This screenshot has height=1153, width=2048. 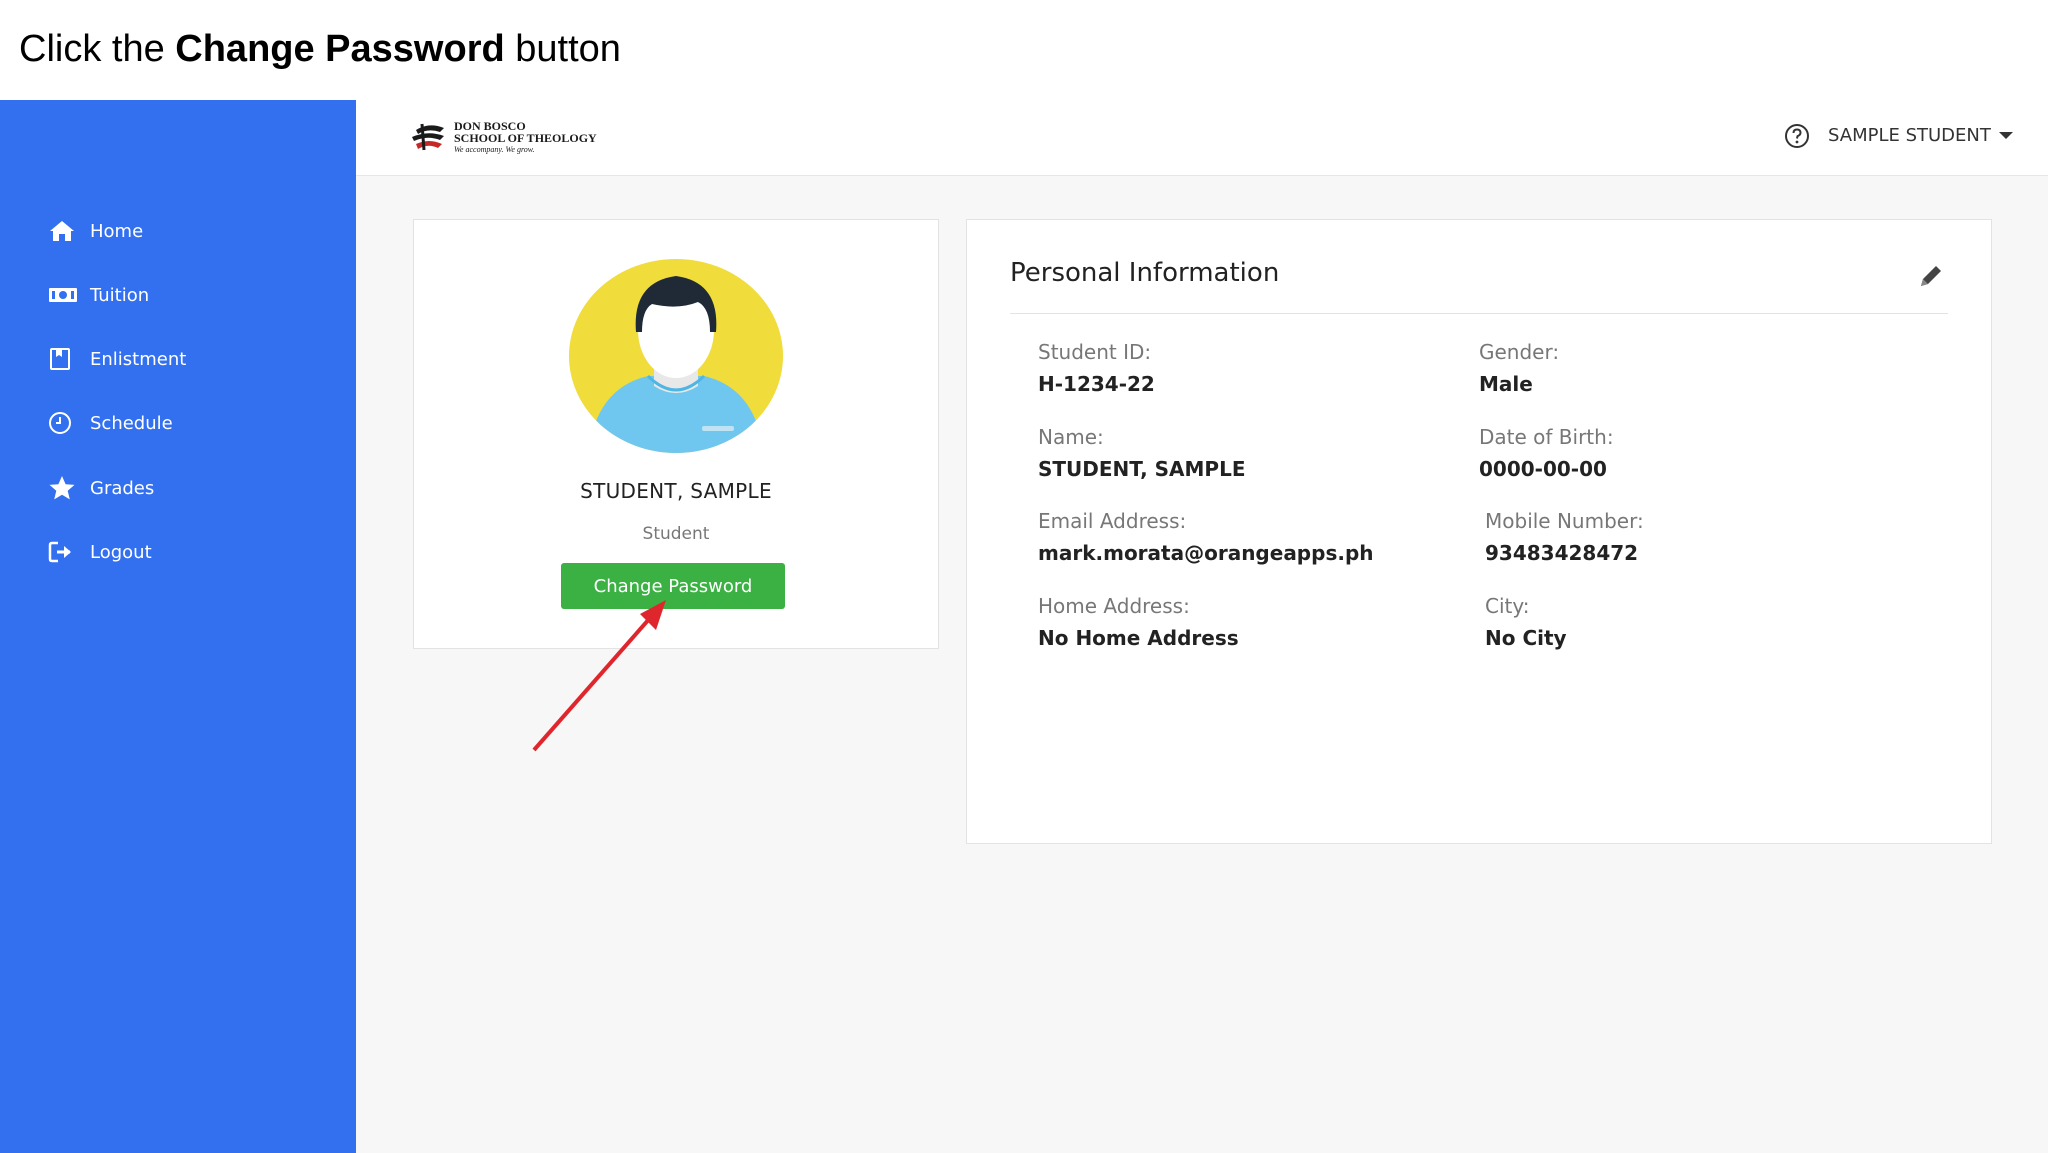 What do you see at coordinates (63, 423) in the screenshot?
I see `clock-icon` at bounding box center [63, 423].